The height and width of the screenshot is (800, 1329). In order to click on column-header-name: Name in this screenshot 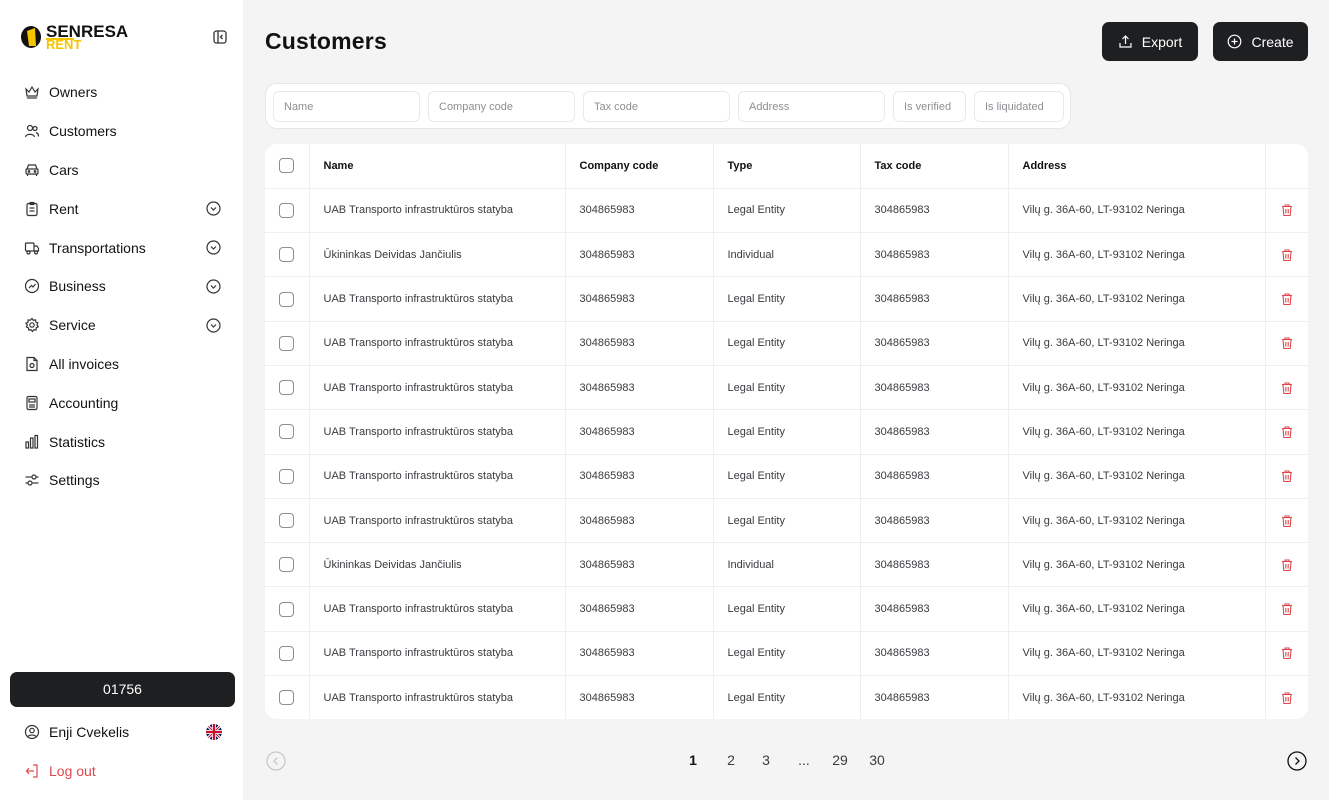, I will do `click(437, 166)`.